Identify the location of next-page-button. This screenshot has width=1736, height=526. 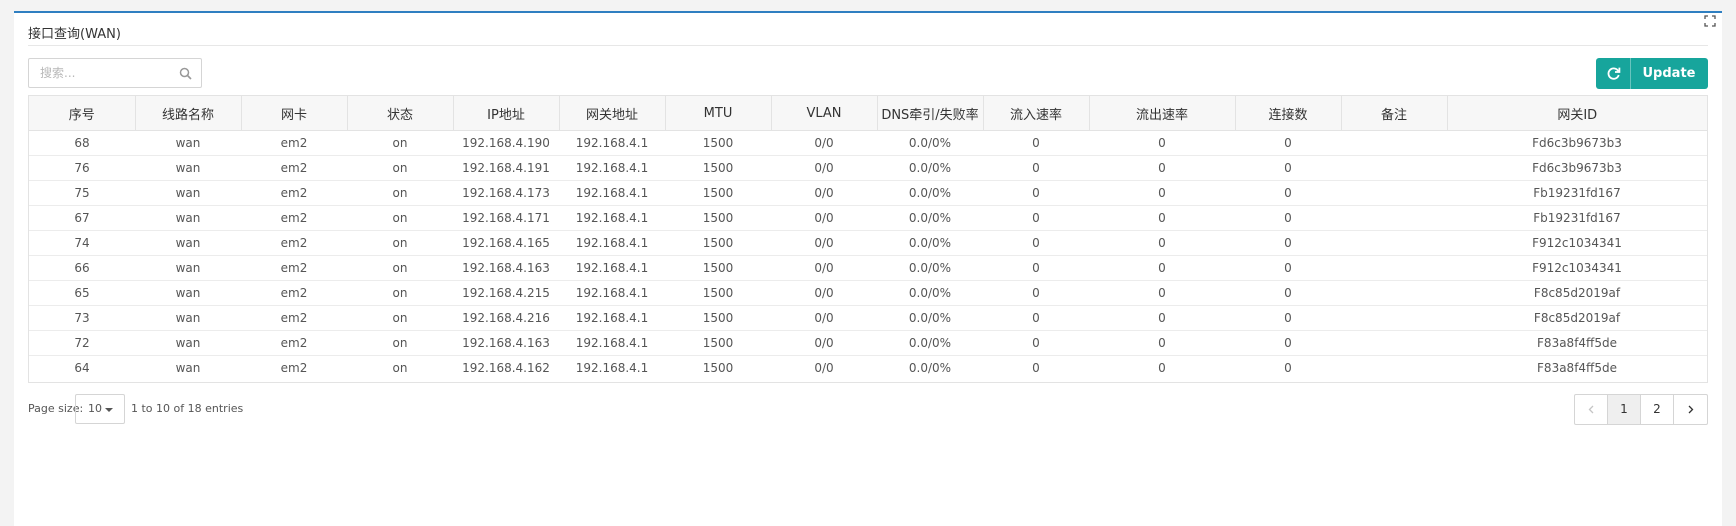
(1690, 409).